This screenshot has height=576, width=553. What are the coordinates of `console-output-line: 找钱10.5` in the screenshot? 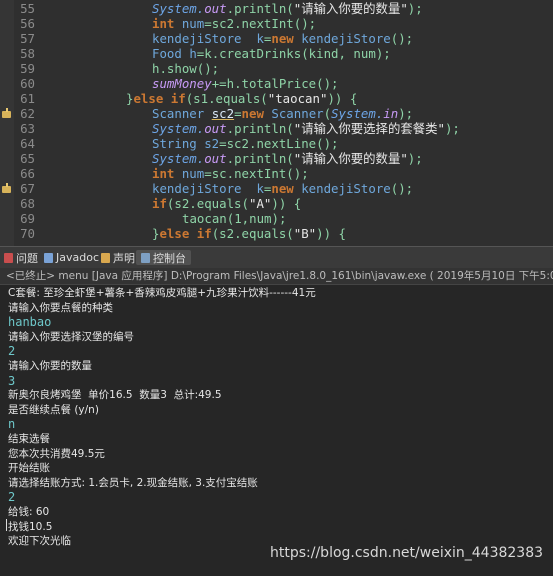 It's located at (30, 526).